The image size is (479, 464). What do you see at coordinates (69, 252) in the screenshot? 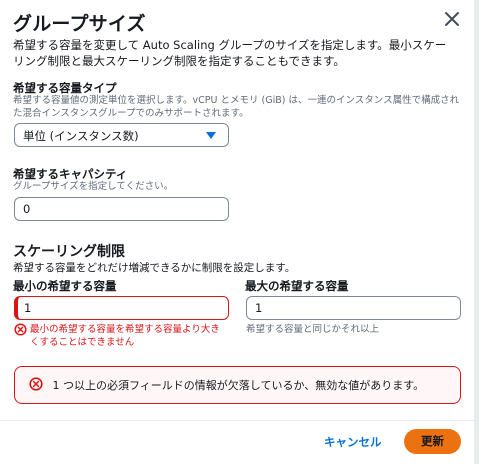
I see `scaling-limits-title: スケーリング制限` at bounding box center [69, 252].